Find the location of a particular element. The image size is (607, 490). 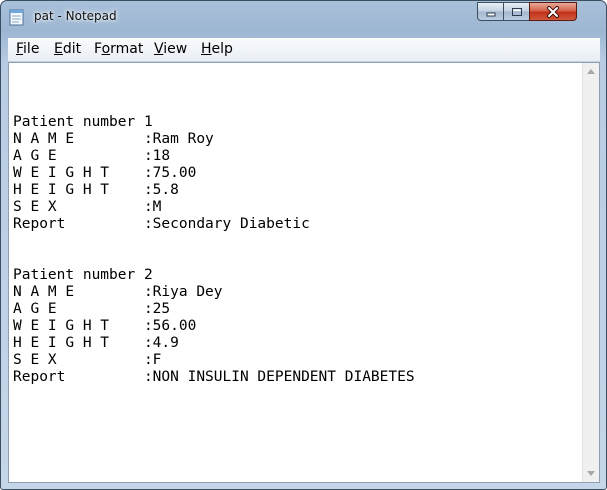

text-line: N A M E :Ram Roy is located at coordinates (113, 139).